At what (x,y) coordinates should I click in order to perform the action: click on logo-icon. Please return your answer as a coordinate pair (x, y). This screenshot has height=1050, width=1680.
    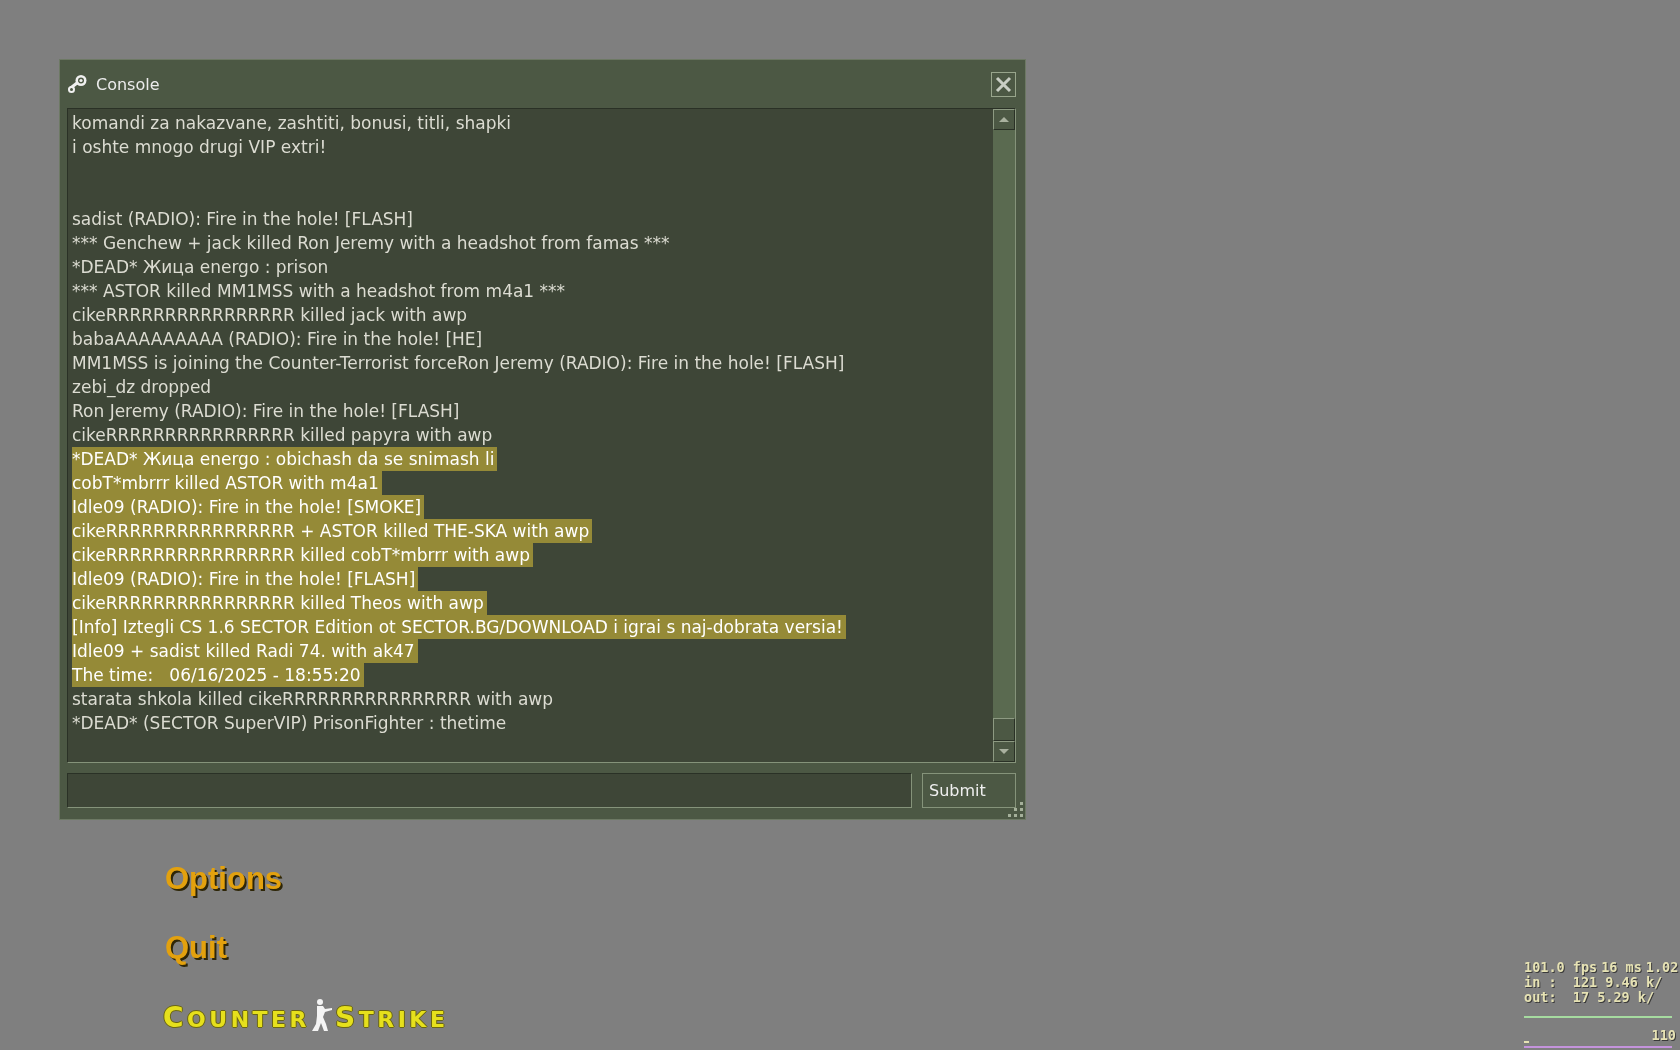
    Looking at the image, I should click on (78, 84).